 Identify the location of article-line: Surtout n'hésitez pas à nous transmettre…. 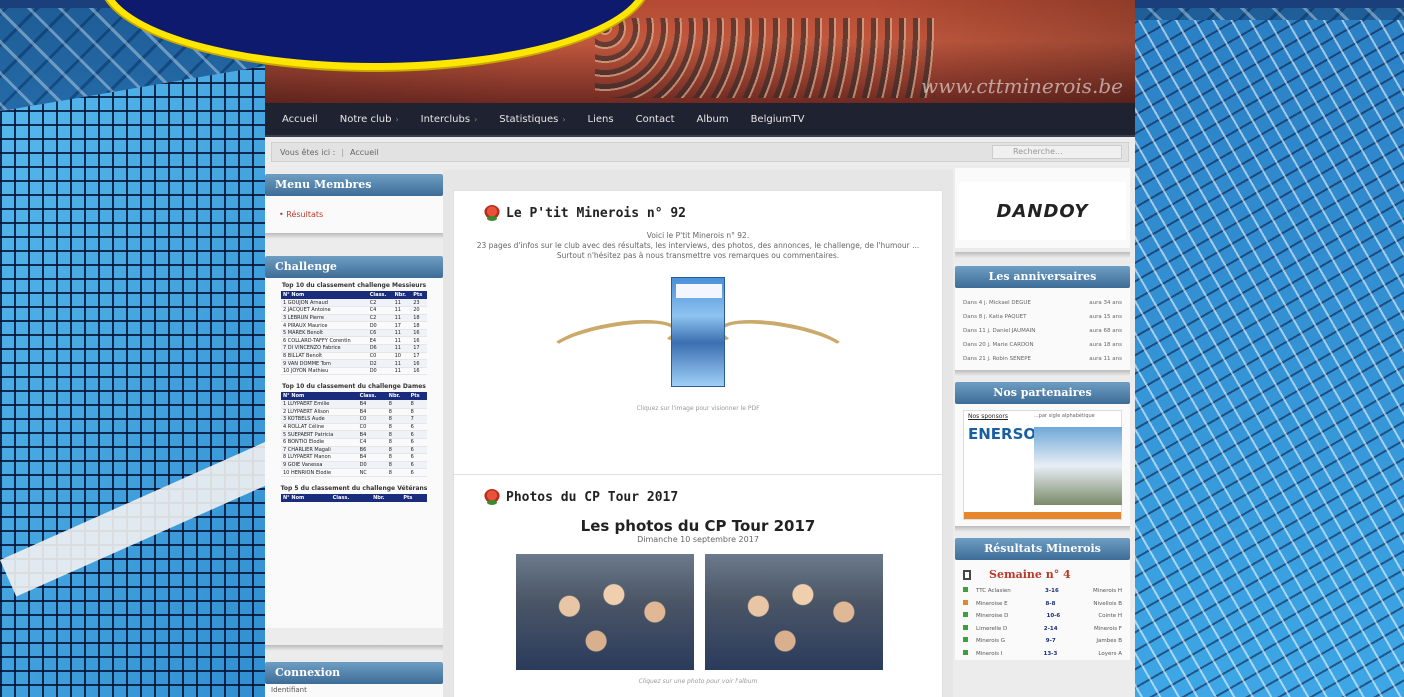
(698, 255).